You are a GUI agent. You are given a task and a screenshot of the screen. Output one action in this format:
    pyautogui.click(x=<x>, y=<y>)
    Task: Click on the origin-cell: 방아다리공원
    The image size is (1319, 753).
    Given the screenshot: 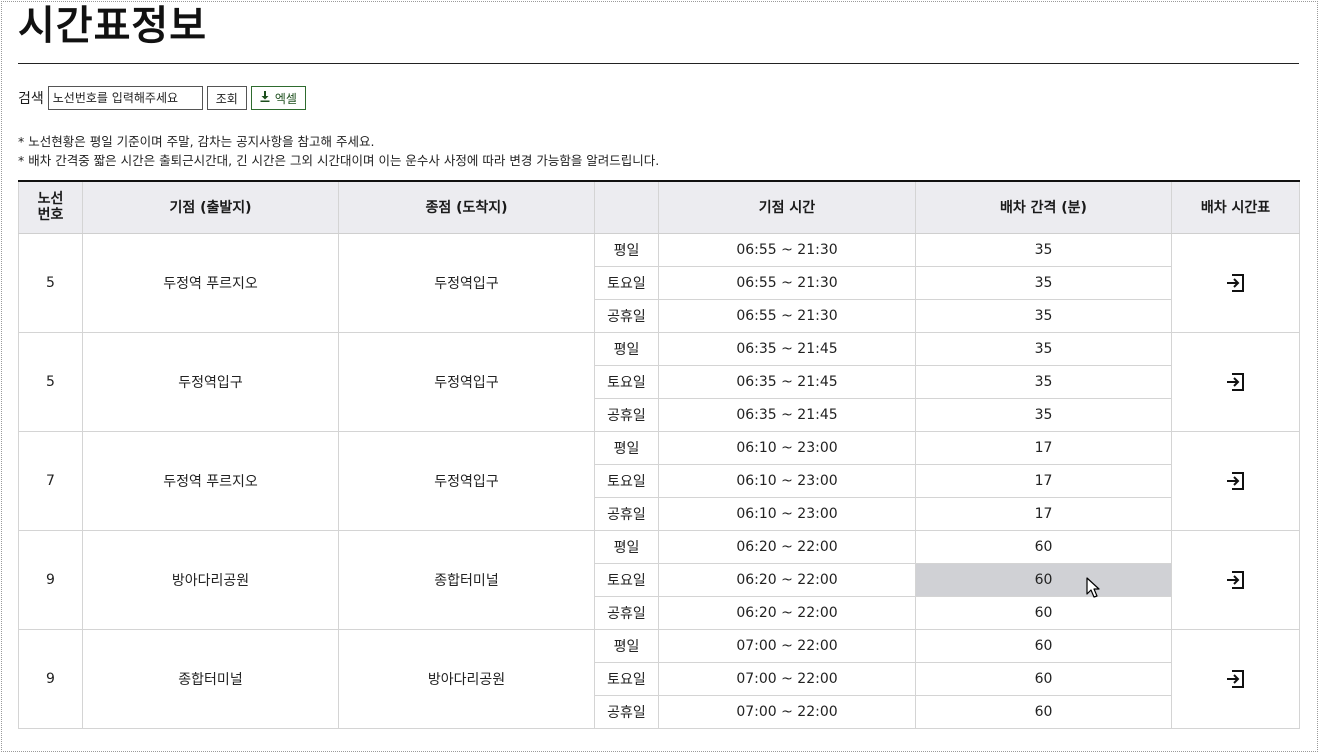 What is the action you would take?
    pyautogui.click(x=210, y=579)
    